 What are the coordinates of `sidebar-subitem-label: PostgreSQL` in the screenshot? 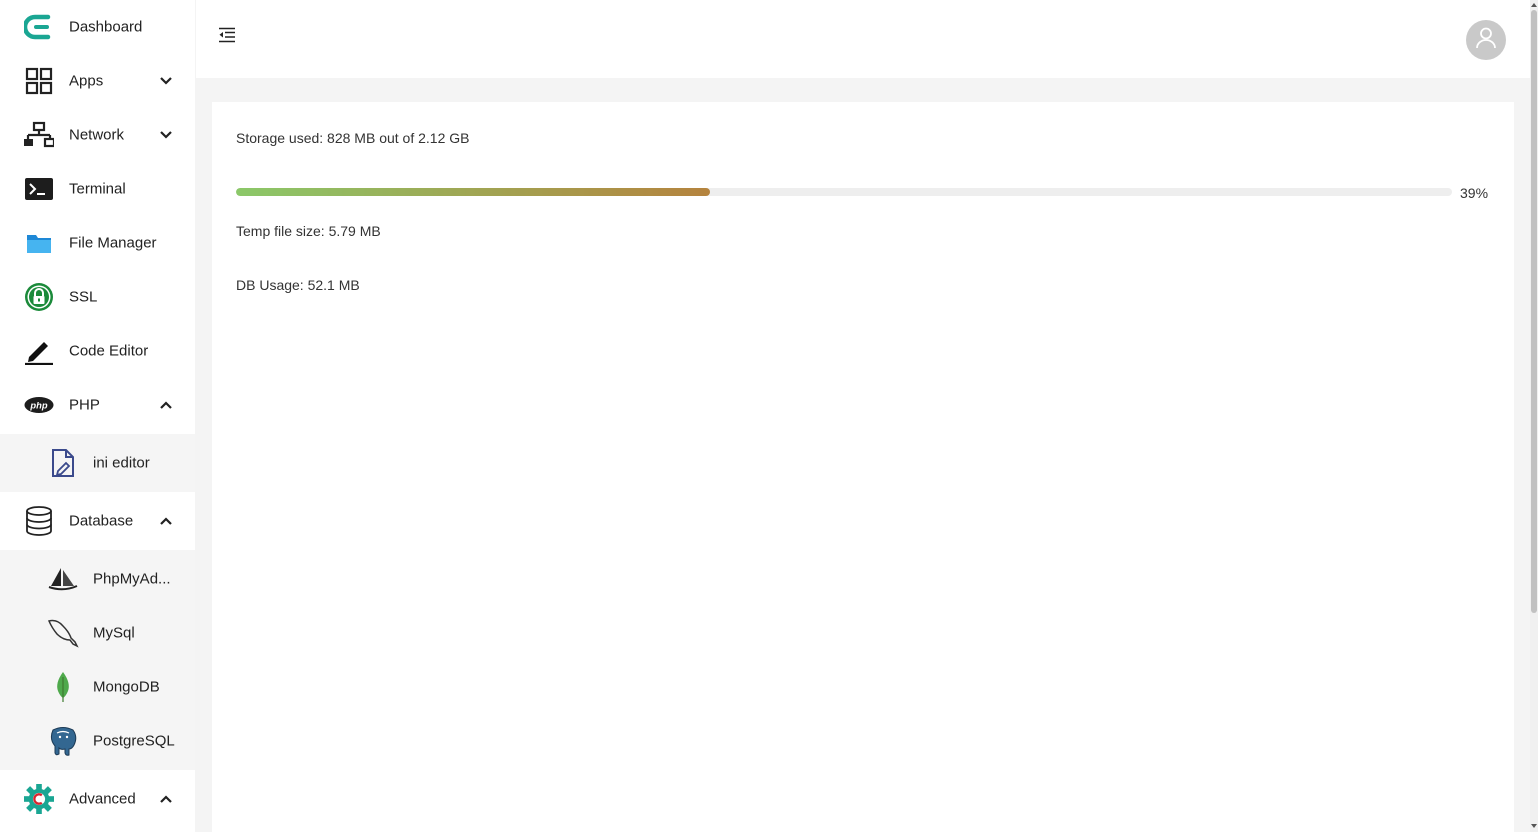 It's located at (134, 741).